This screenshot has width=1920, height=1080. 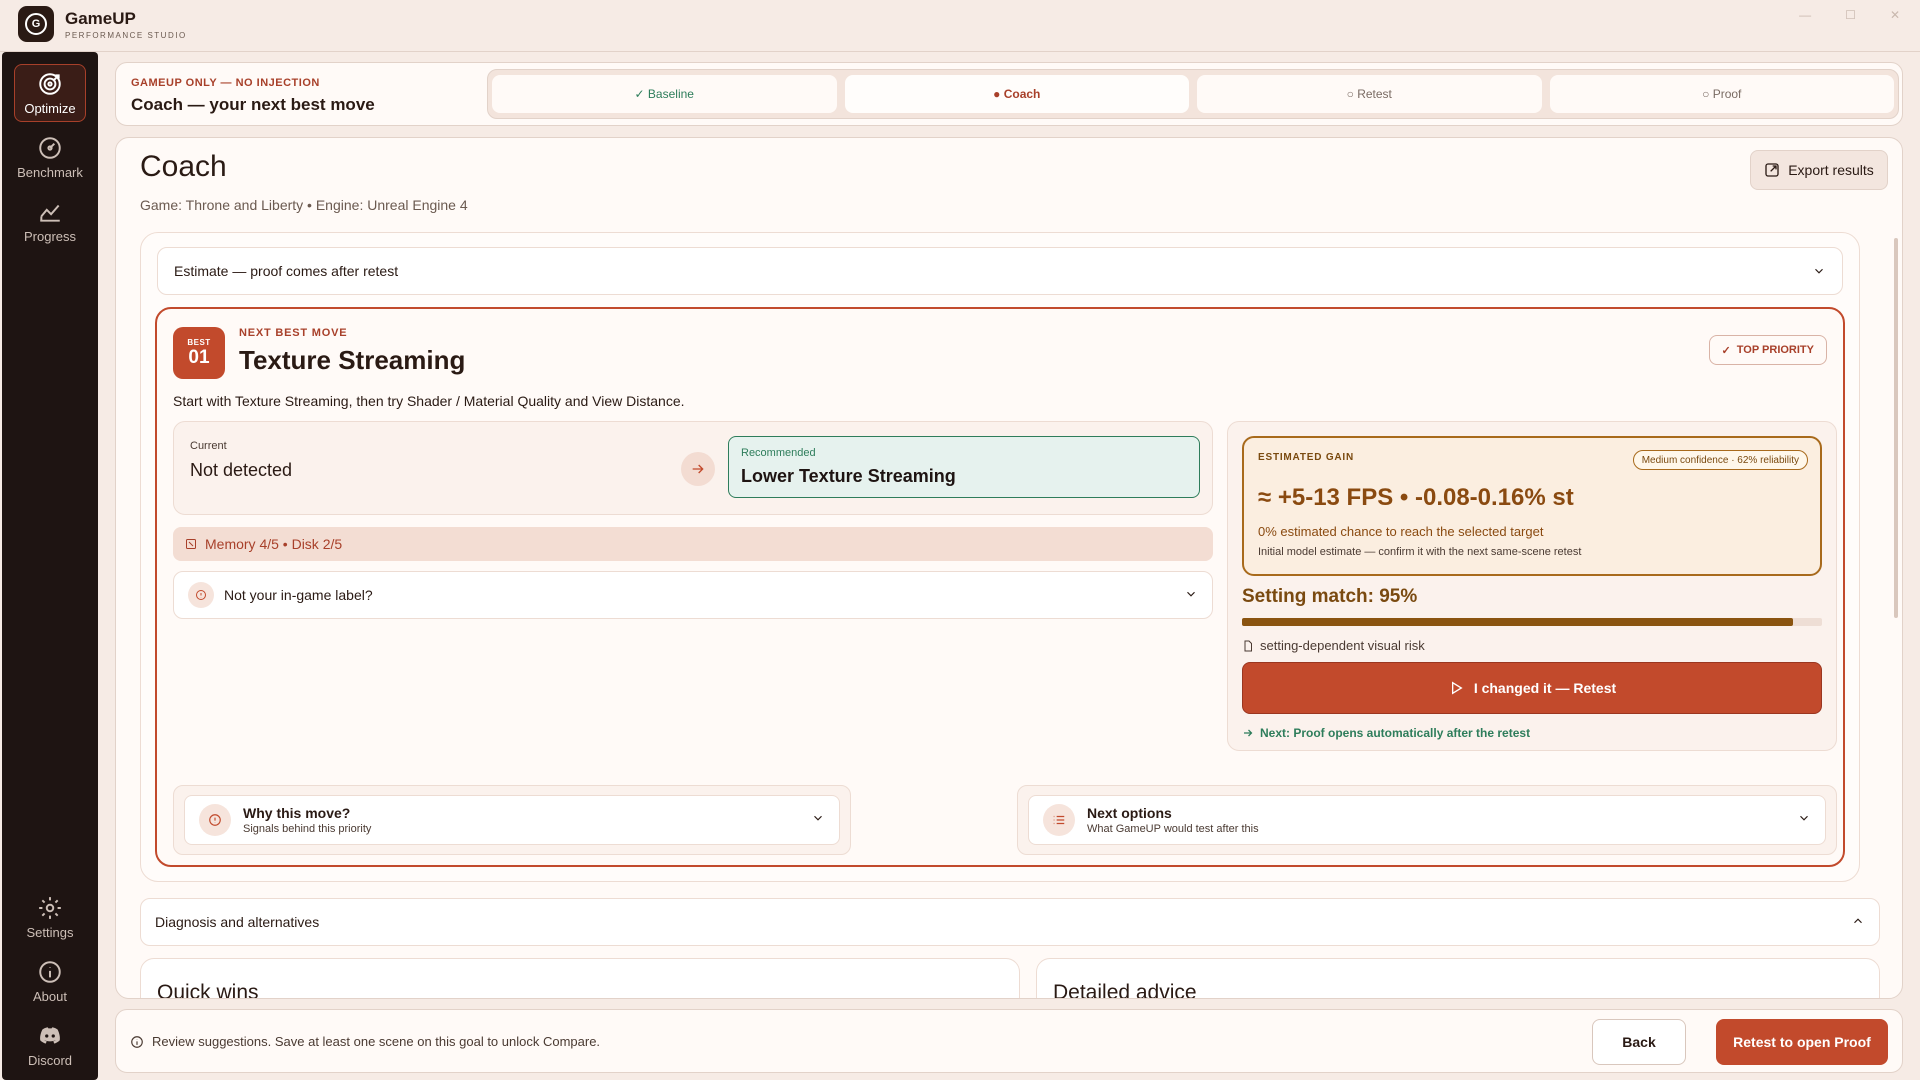 I want to click on top-priority-badge: ✓ TOP PRIORITY, so click(x=1767, y=350).